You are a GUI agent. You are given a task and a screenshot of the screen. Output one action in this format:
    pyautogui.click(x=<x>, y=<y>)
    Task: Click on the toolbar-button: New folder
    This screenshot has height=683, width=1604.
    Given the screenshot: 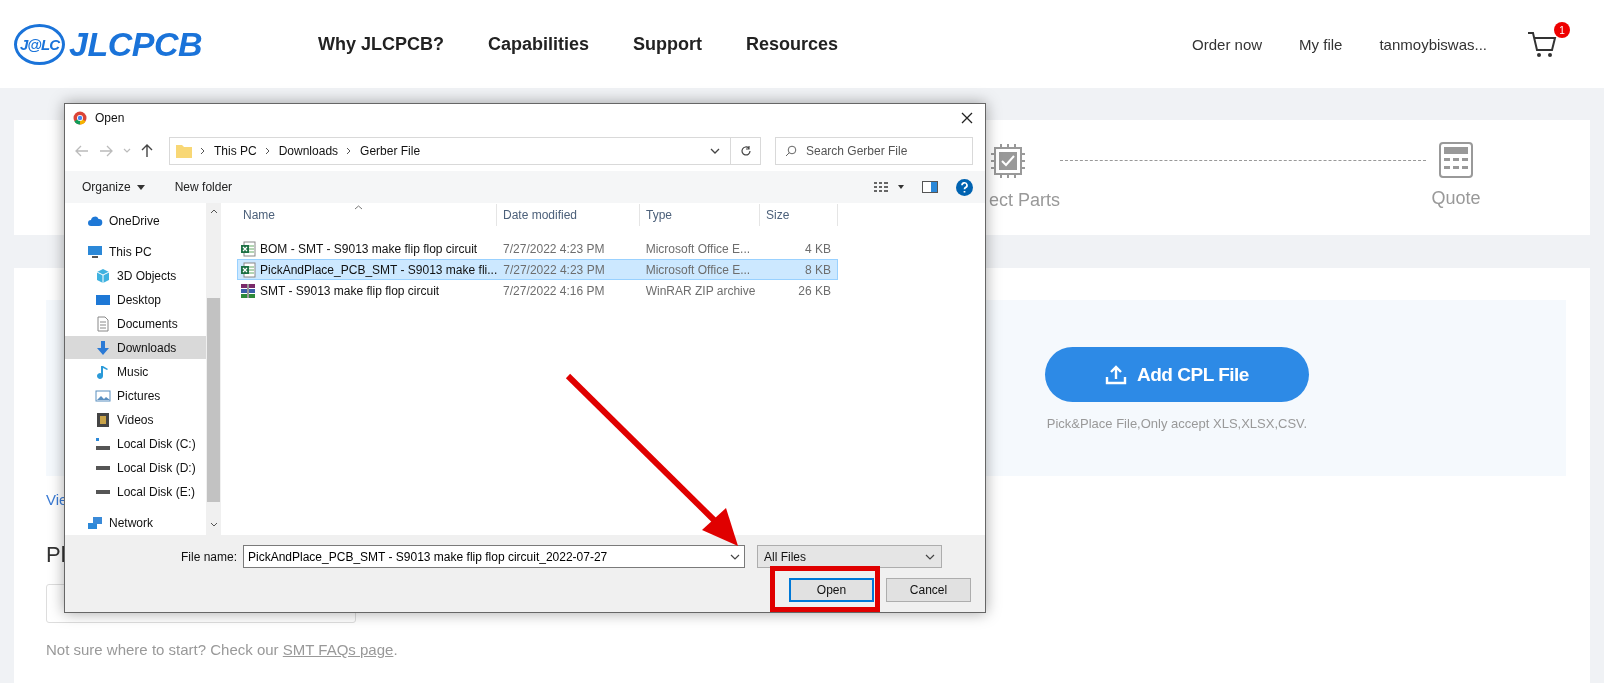 What is the action you would take?
    pyautogui.click(x=203, y=187)
    